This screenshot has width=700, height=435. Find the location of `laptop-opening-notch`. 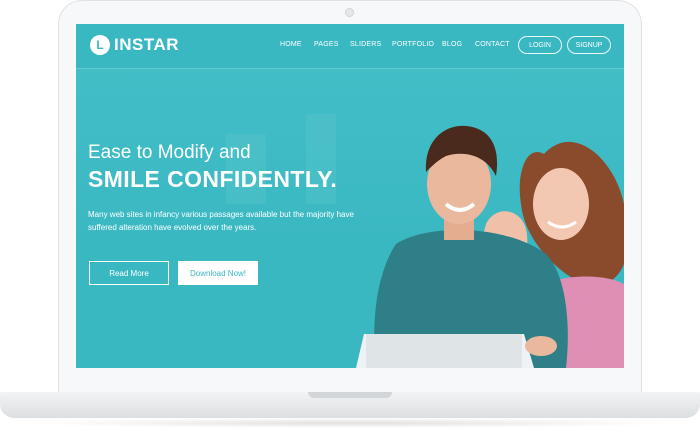

laptop-opening-notch is located at coordinates (350, 395).